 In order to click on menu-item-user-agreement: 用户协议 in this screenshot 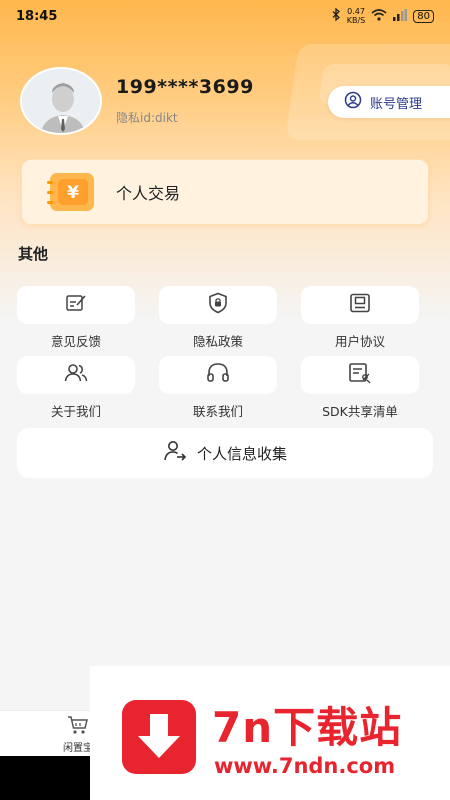, I will do `click(360, 318)`.